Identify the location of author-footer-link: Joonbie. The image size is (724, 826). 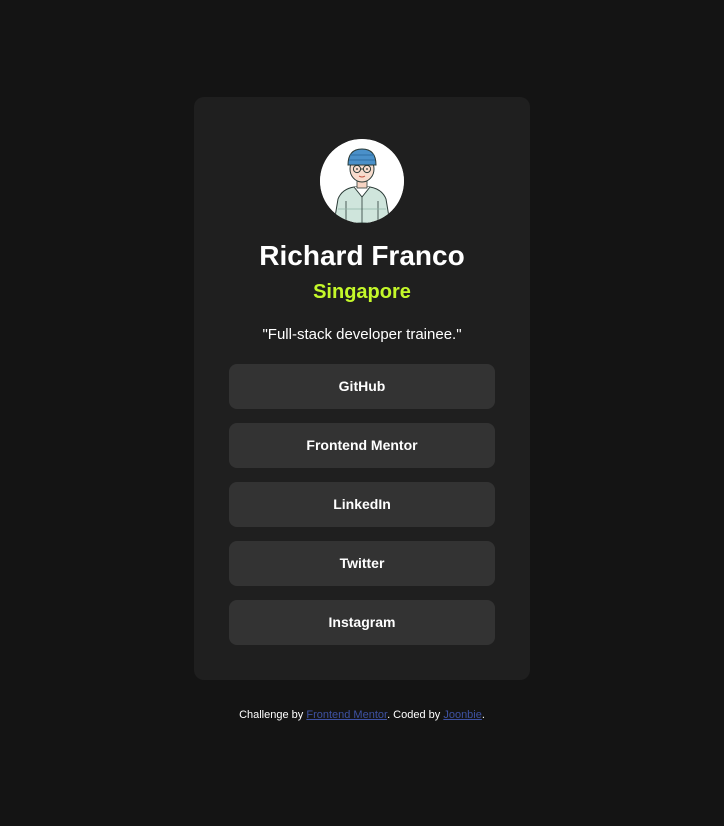
(462, 715).